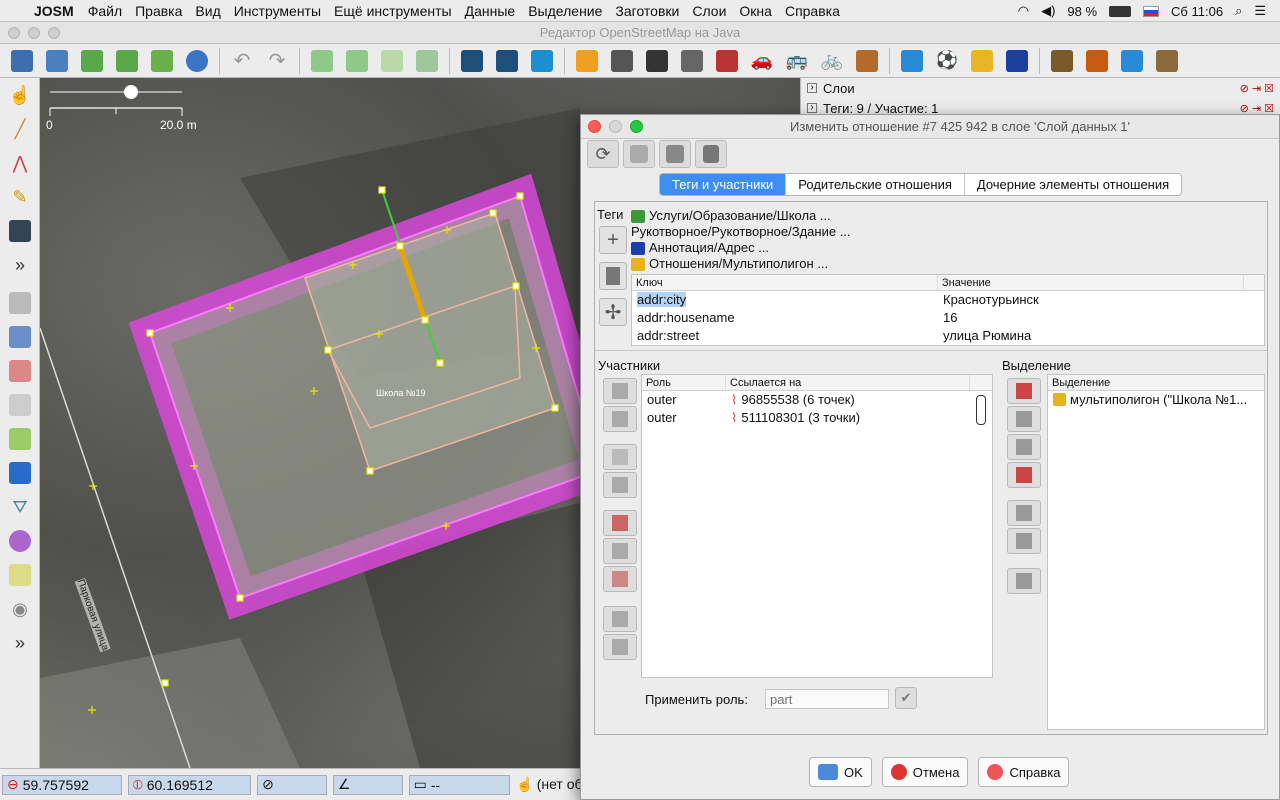  Describe the element at coordinates (620, 391) in the screenshot. I see `move-up-member-button` at that location.